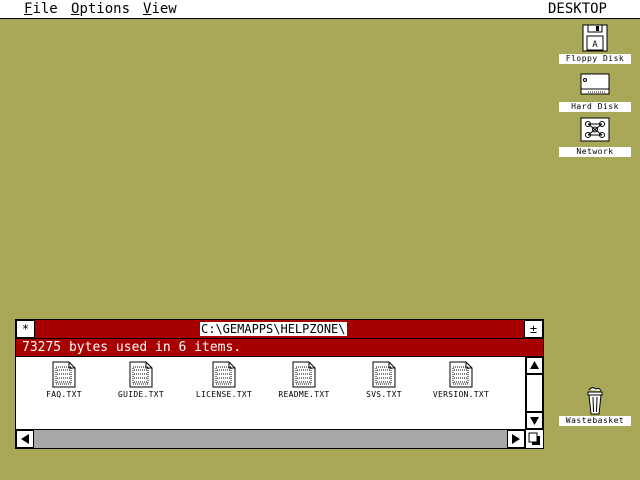  Describe the element at coordinates (224, 394) in the screenshot. I see `file-name: LICENSE.TXT` at that location.